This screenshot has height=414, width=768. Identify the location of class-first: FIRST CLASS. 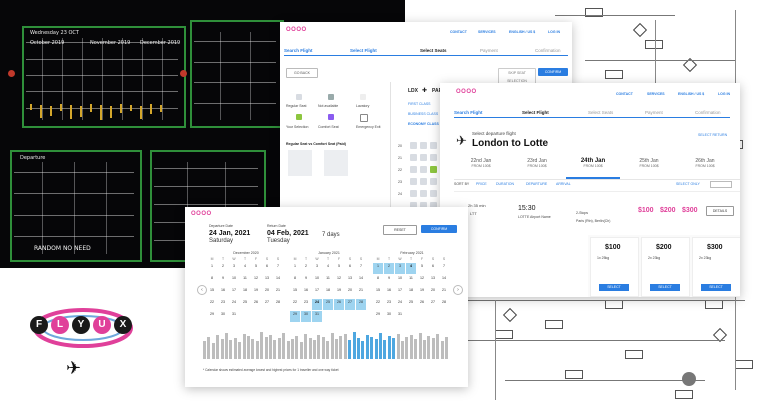
(419, 104).